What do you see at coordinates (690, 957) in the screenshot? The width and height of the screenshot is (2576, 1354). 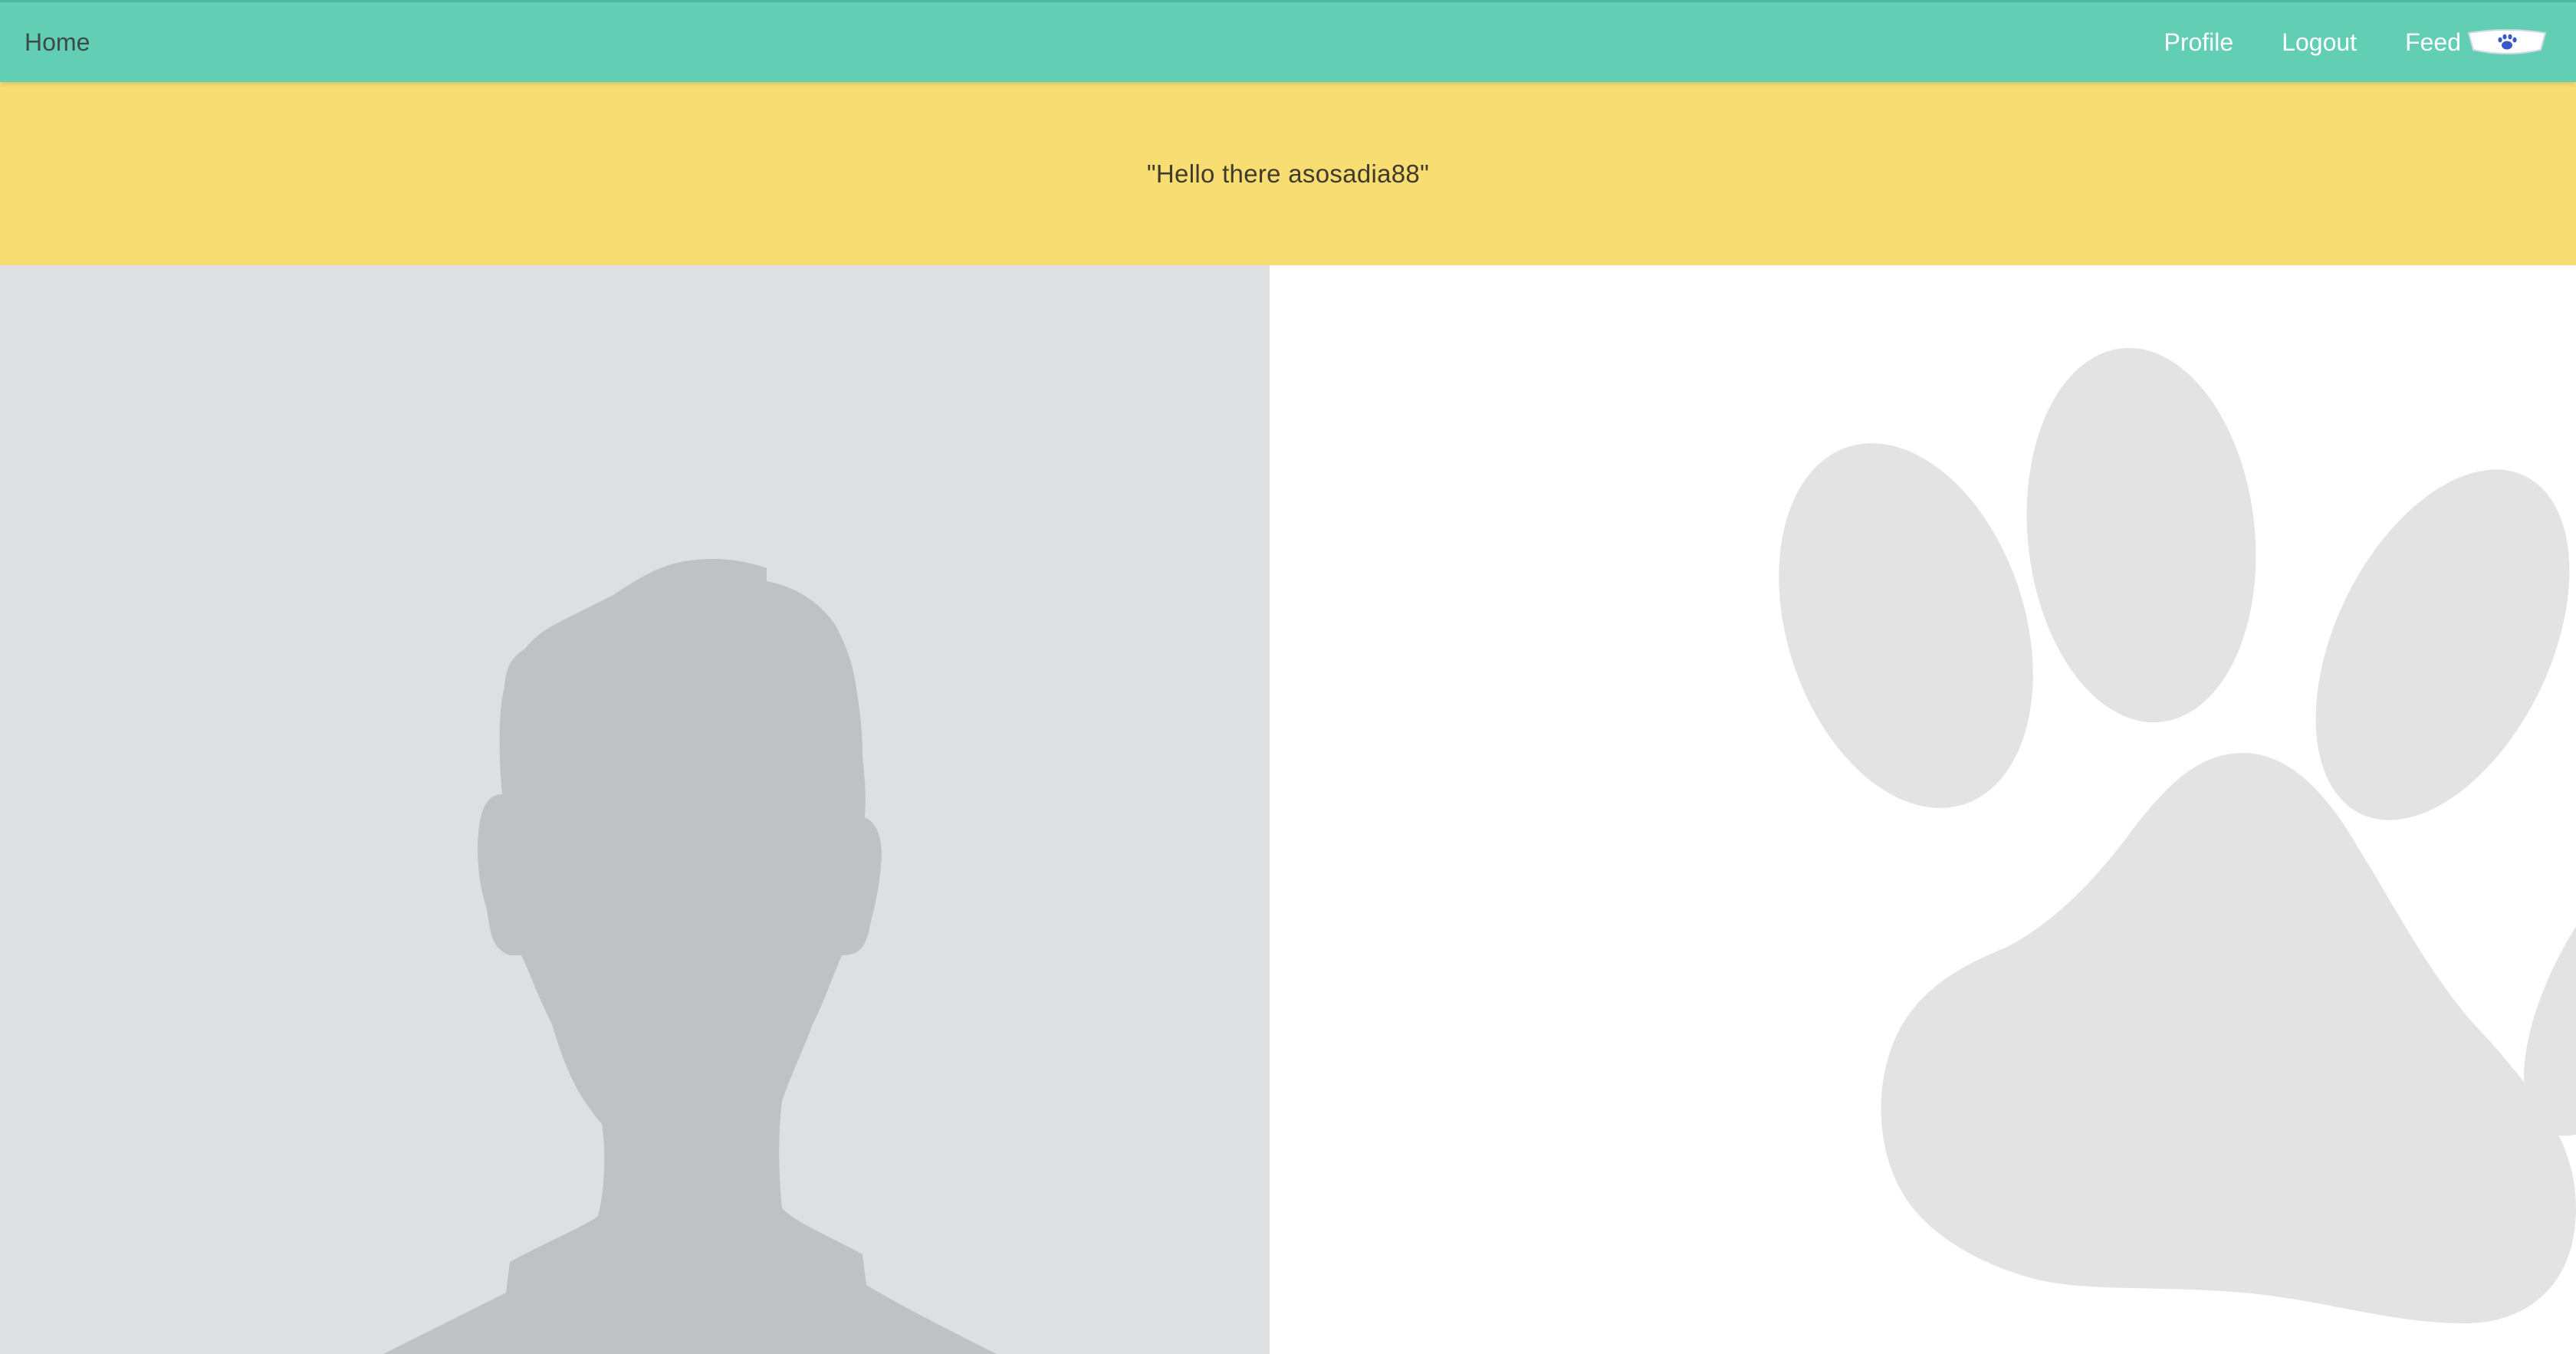 I see `person-silhouette-icon` at bounding box center [690, 957].